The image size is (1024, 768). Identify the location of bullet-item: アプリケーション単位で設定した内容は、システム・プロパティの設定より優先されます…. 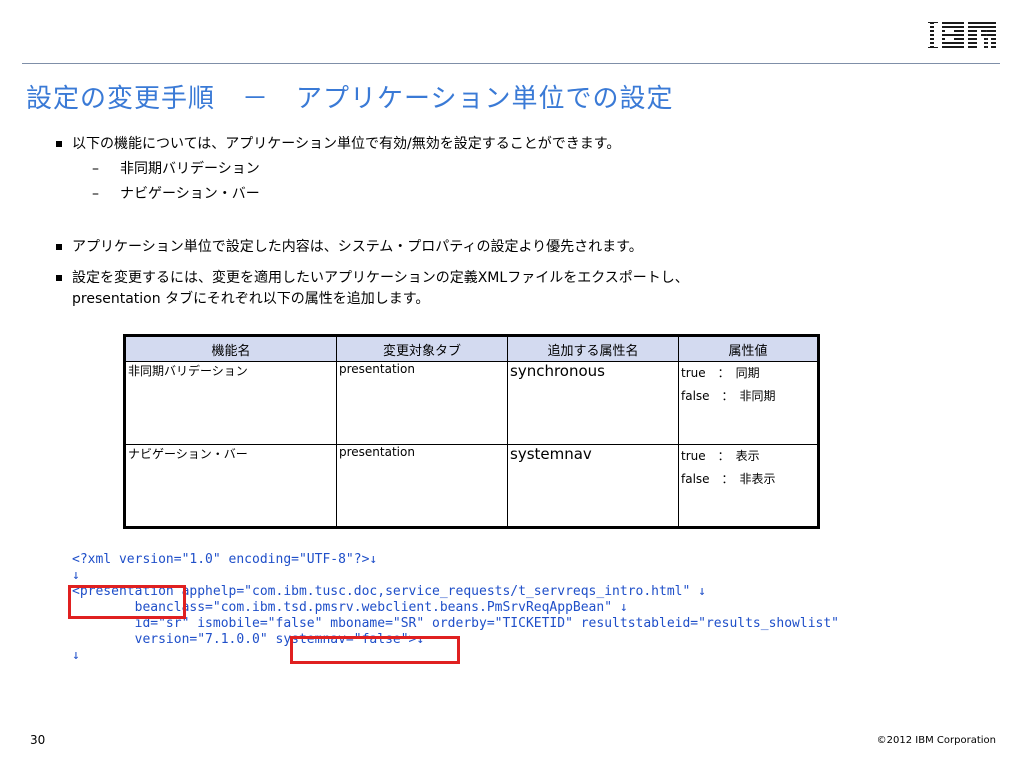
(524, 247).